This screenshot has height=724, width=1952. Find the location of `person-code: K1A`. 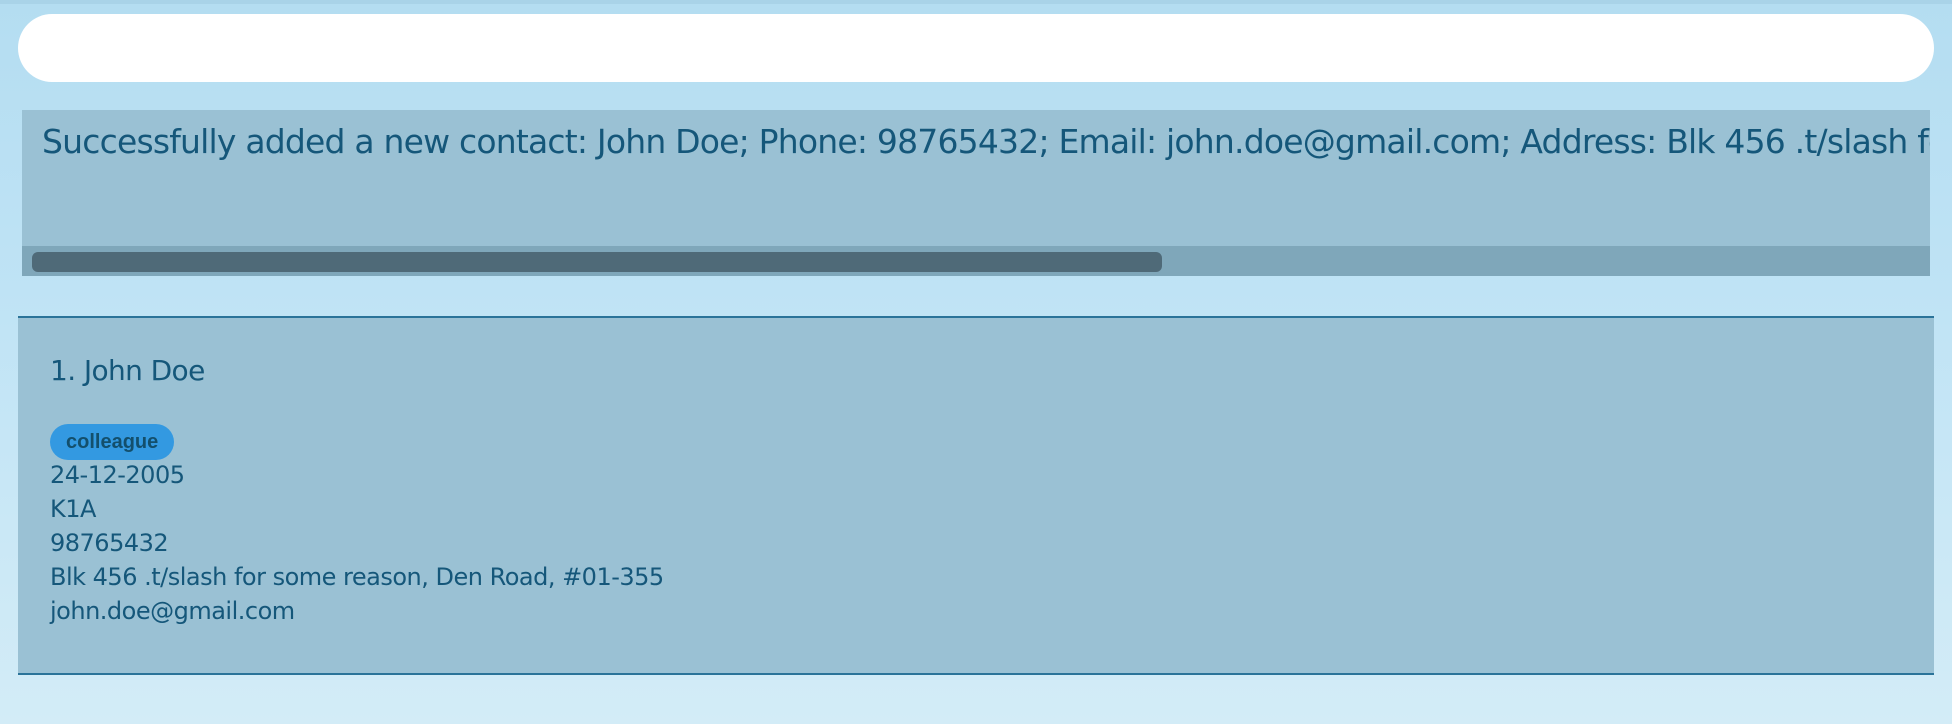

person-code: K1A is located at coordinates (73, 509).